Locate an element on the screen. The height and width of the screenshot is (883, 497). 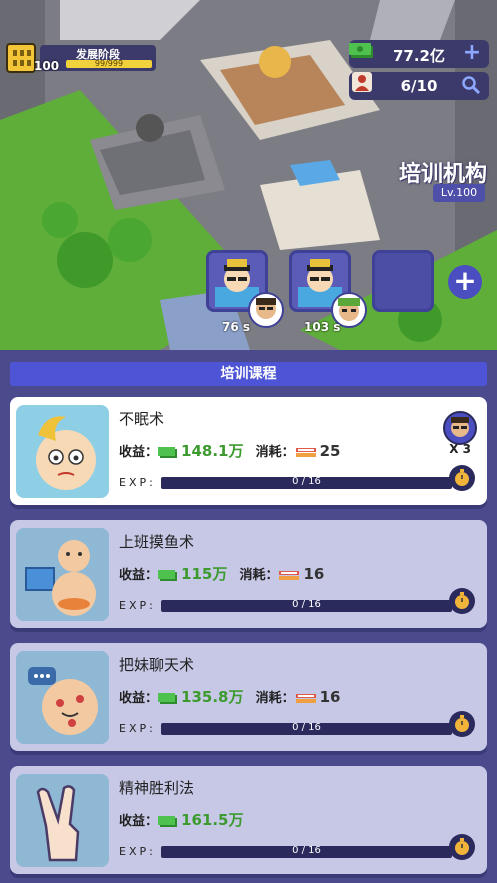
course-name: 上班摸鱼术 is located at coordinates (157, 542).